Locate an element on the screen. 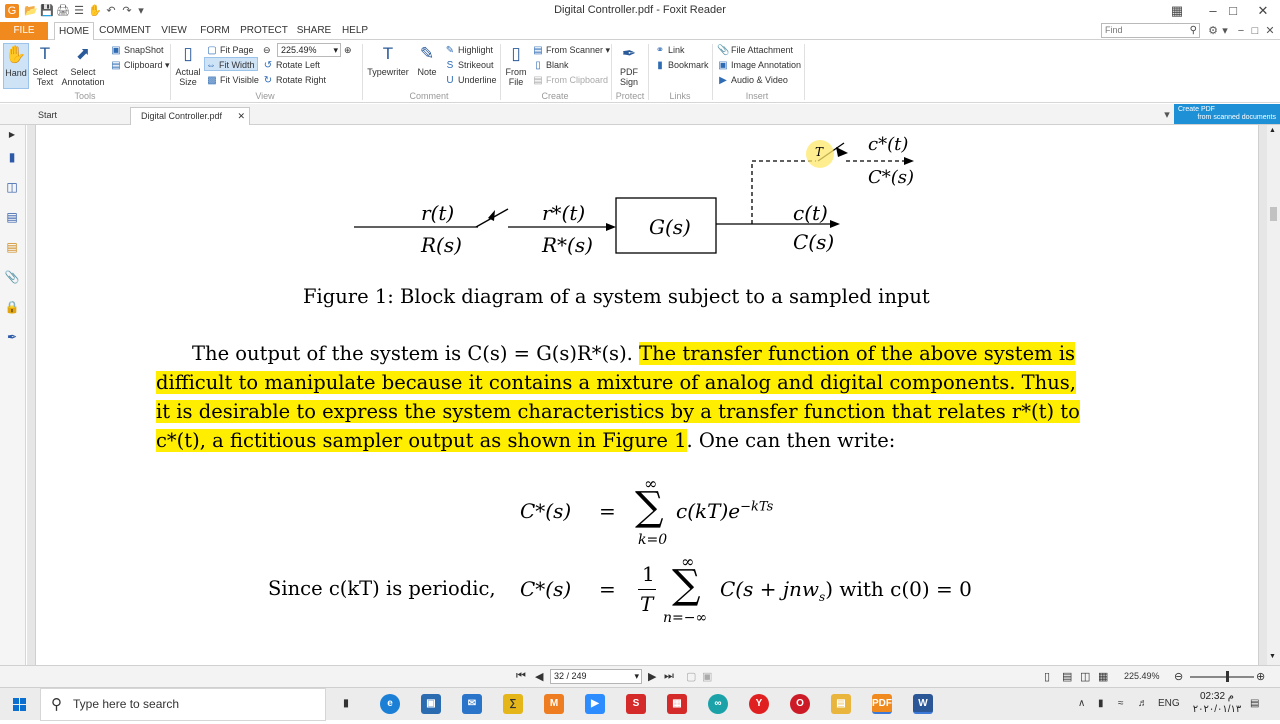  note-button: ✎ Note is located at coordinates (427, 60).